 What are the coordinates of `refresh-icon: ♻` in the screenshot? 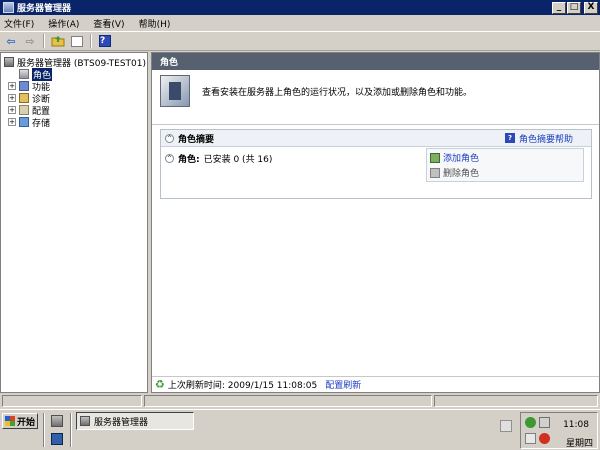 It's located at (160, 384).